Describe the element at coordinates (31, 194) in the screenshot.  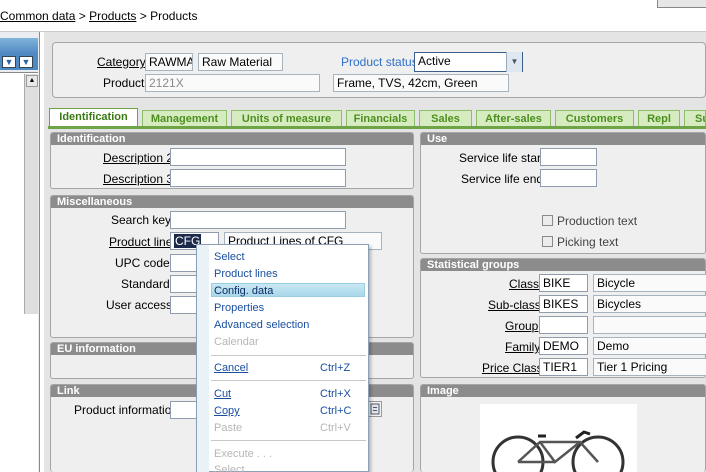
I see `navigation-scrollbar: ▲` at that location.